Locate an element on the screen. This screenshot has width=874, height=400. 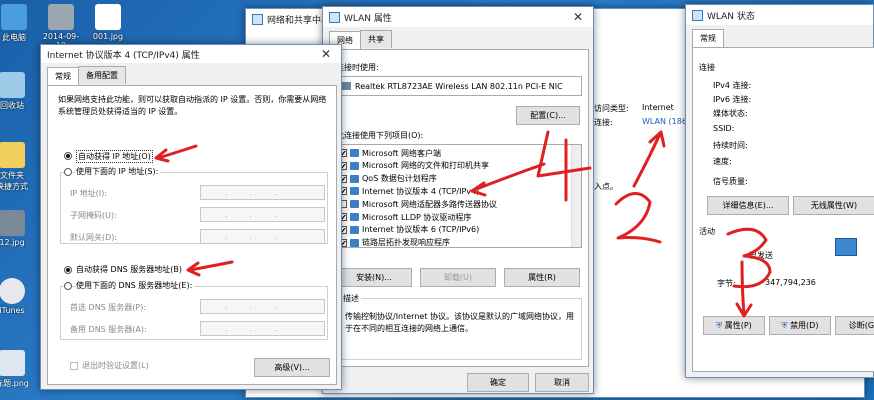
step-2-mark is located at coordinates (638, 218).